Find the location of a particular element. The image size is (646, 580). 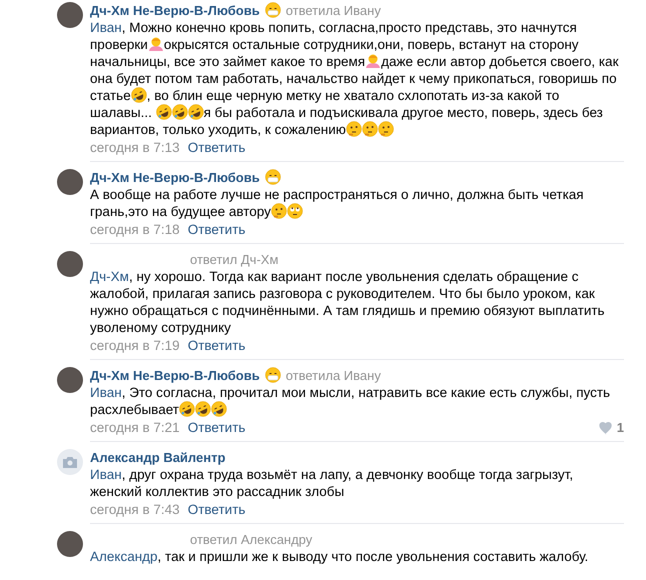

like-button: 1 is located at coordinates (611, 428).